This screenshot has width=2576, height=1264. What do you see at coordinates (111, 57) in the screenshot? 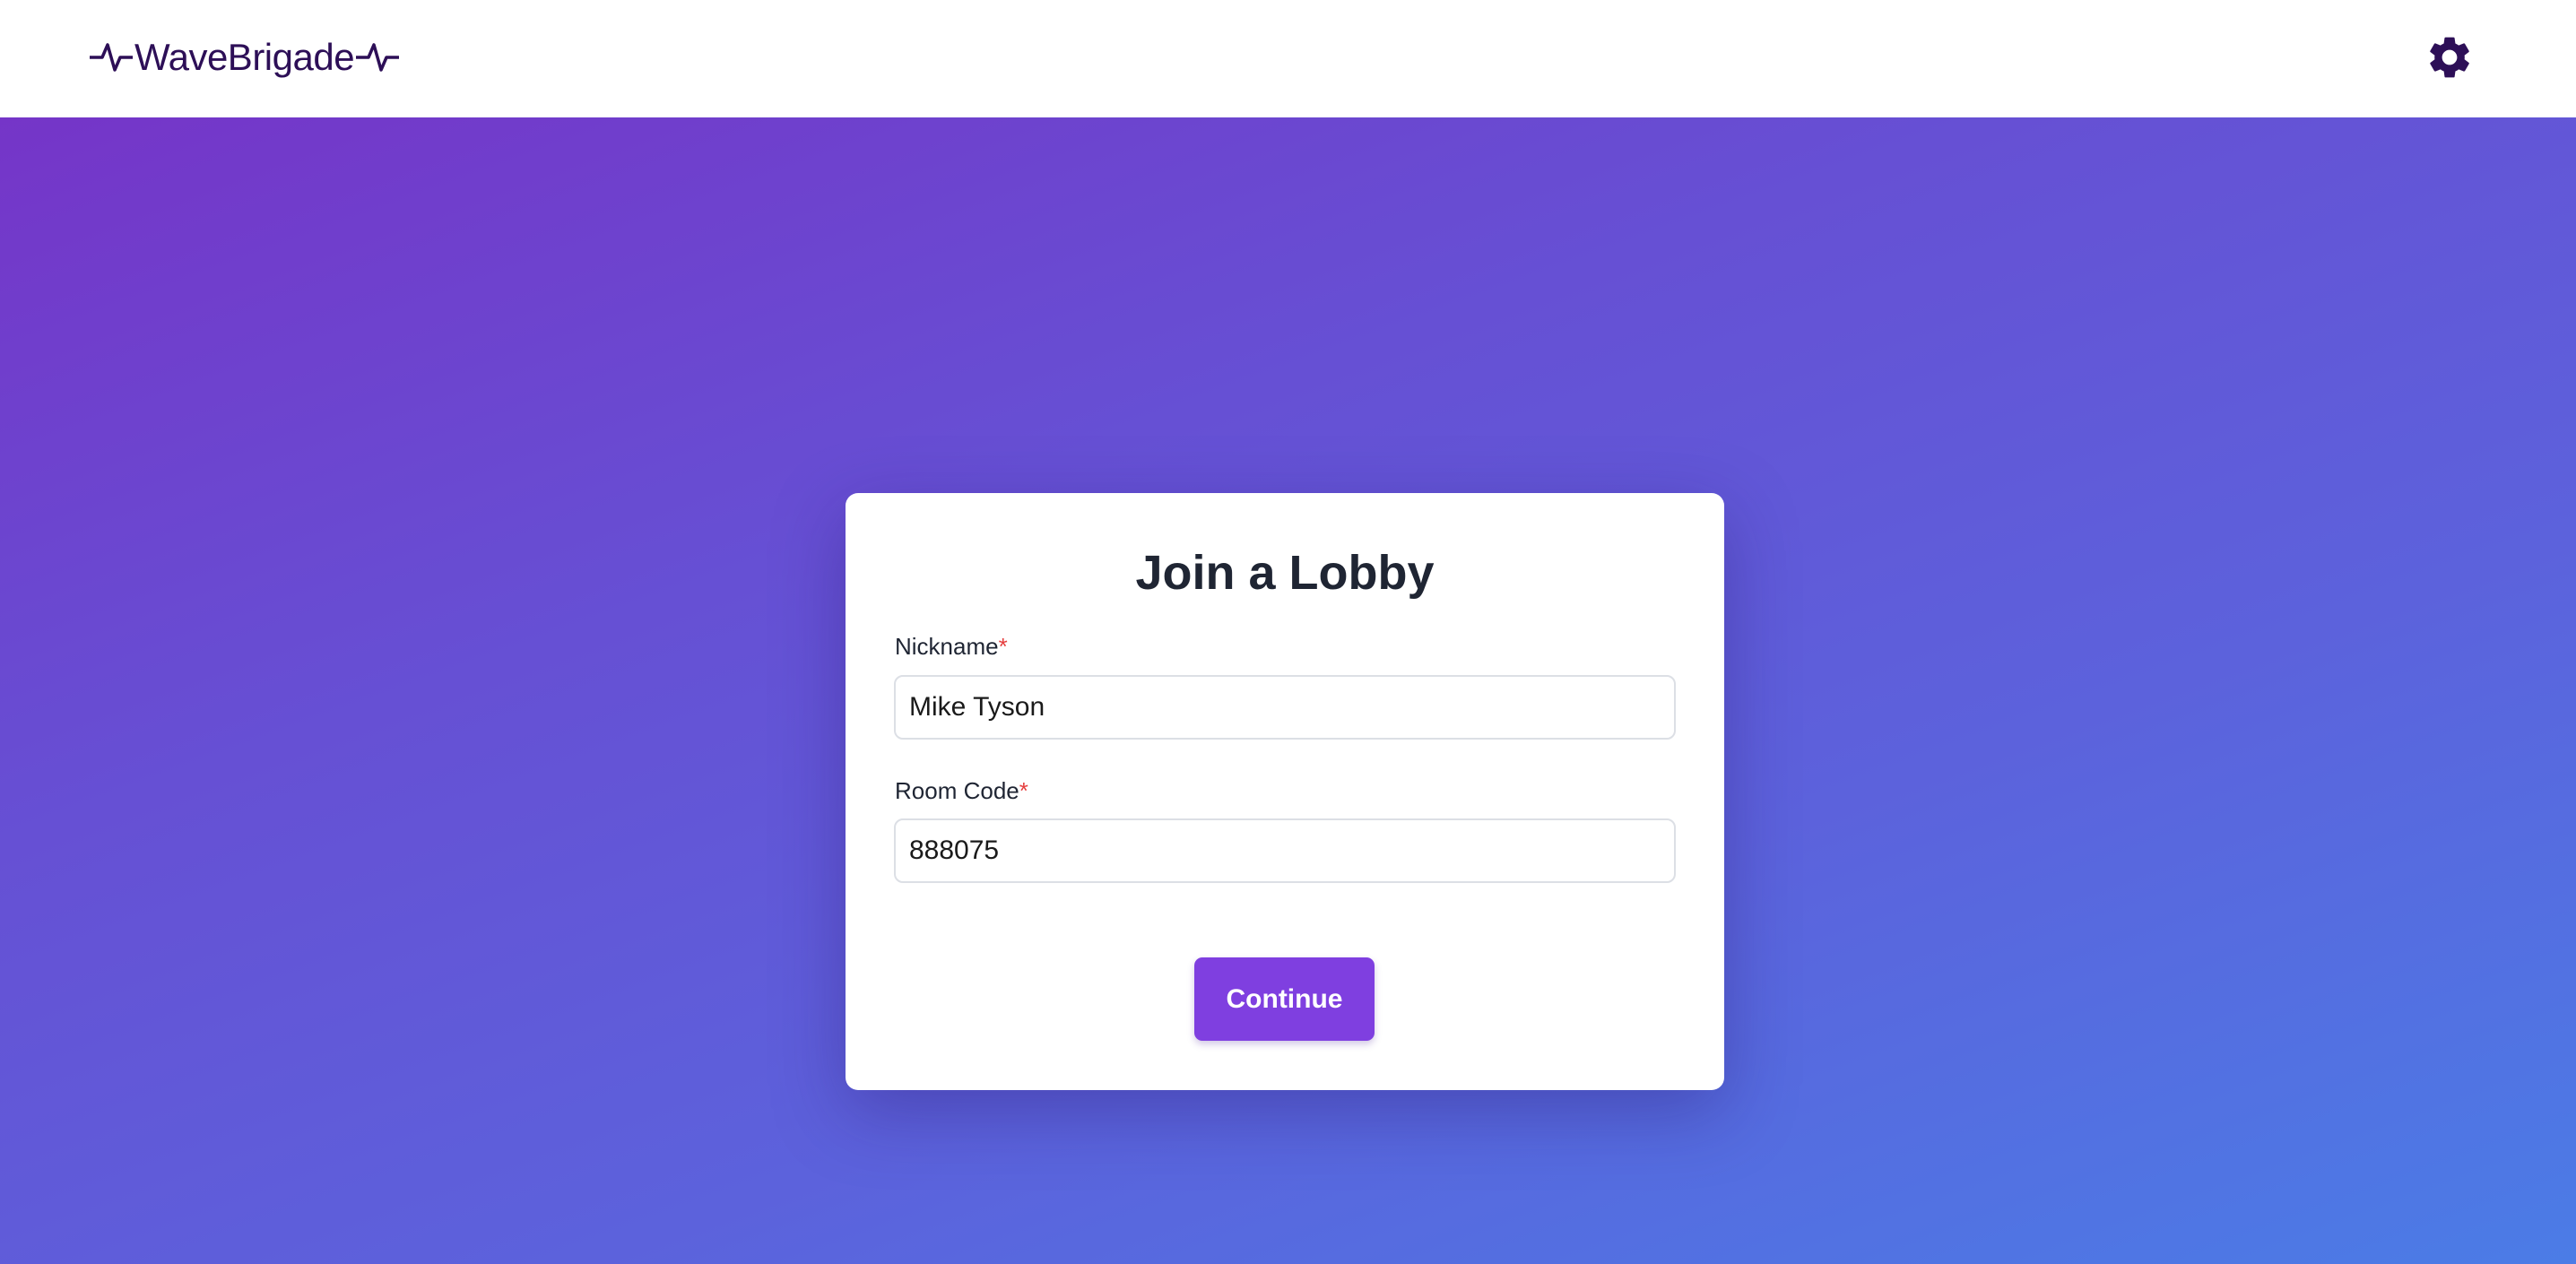
I see `pulse-left-icon` at bounding box center [111, 57].